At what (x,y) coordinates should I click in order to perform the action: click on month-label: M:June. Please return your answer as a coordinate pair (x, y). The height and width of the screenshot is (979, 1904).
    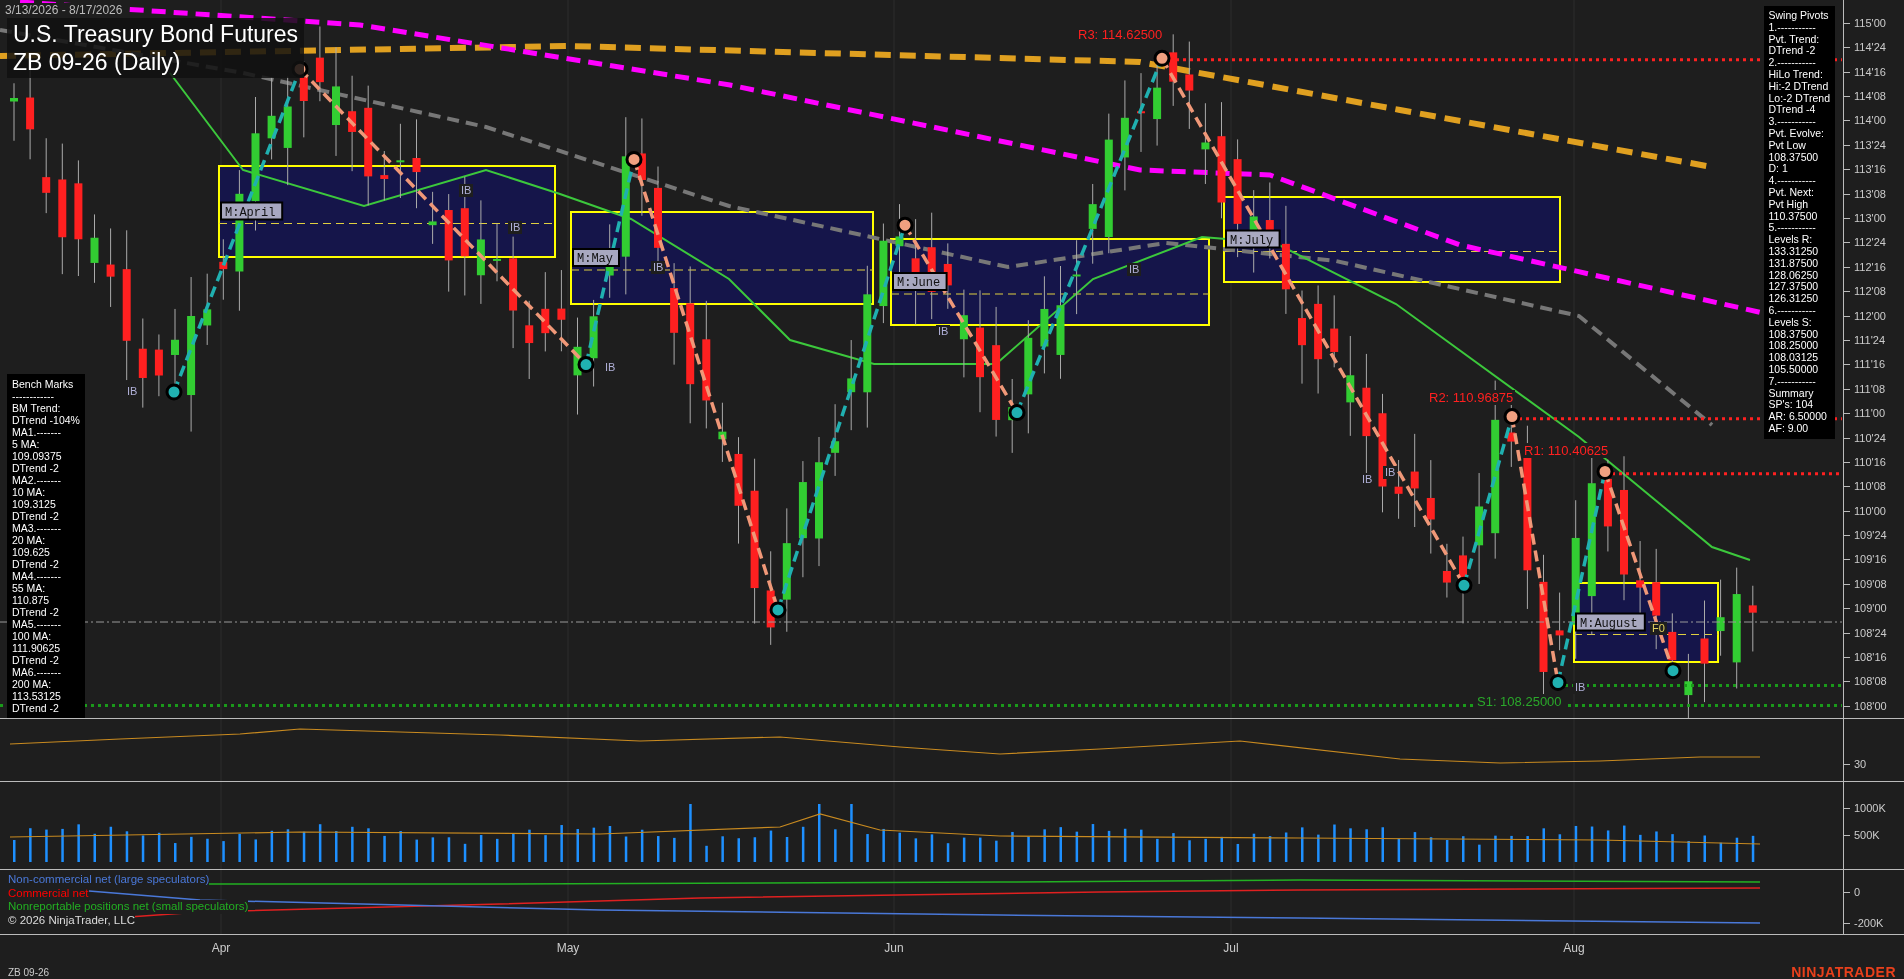
    Looking at the image, I should click on (920, 281).